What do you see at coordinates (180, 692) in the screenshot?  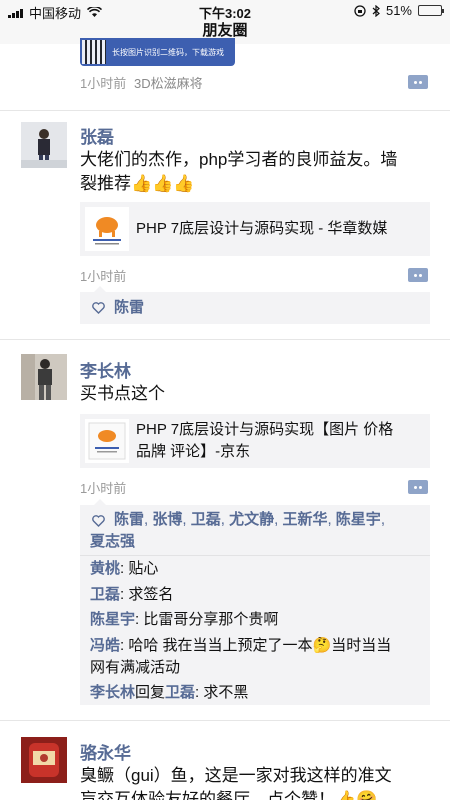 I see `reply-target-name: 卫磊` at bounding box center [180, 692].